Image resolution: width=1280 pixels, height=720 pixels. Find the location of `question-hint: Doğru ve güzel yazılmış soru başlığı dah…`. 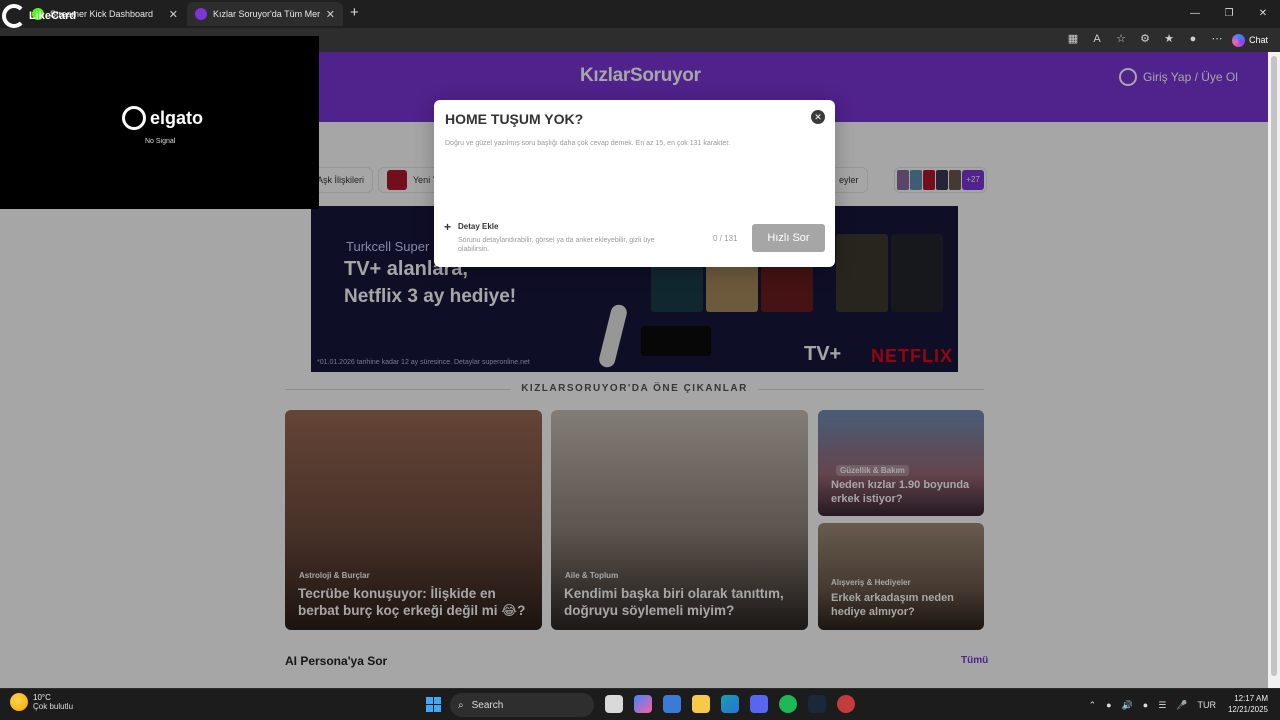

question-hint: Doğru ve güzel yazılmış soru başlığı dah… is located at coordinates (588, 143).